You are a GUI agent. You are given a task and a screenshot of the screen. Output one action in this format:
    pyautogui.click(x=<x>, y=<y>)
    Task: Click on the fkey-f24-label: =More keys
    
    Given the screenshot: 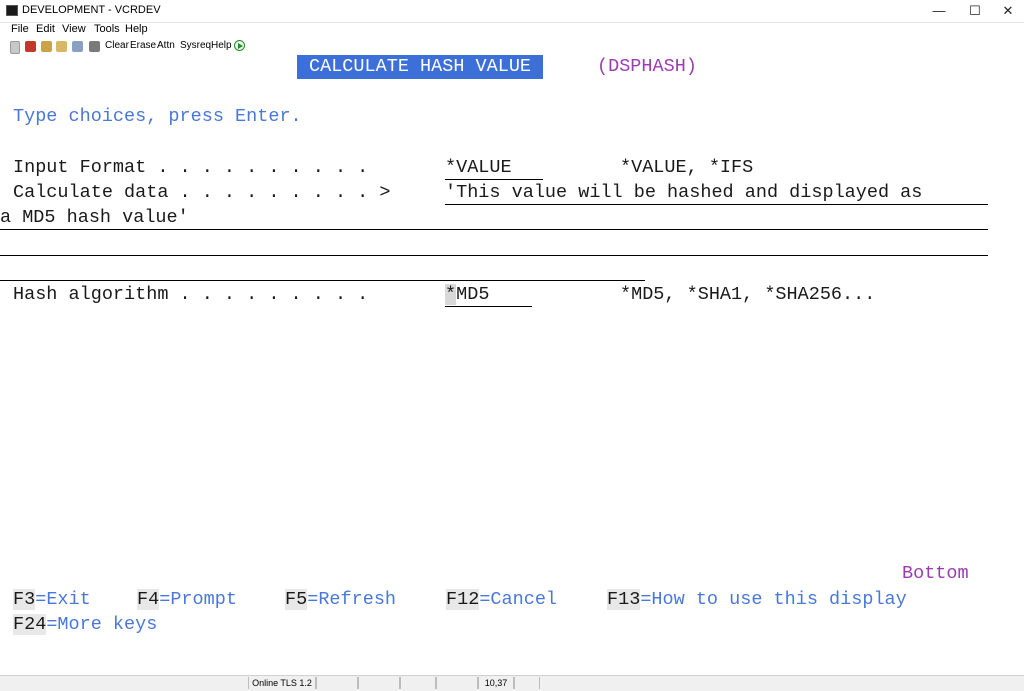 What is the action you would take?
    pyautogui.click(x=102, y=624)
    